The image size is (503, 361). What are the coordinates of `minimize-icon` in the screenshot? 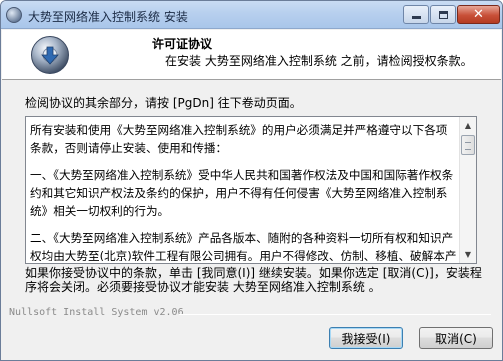 It's located at (416, 17).